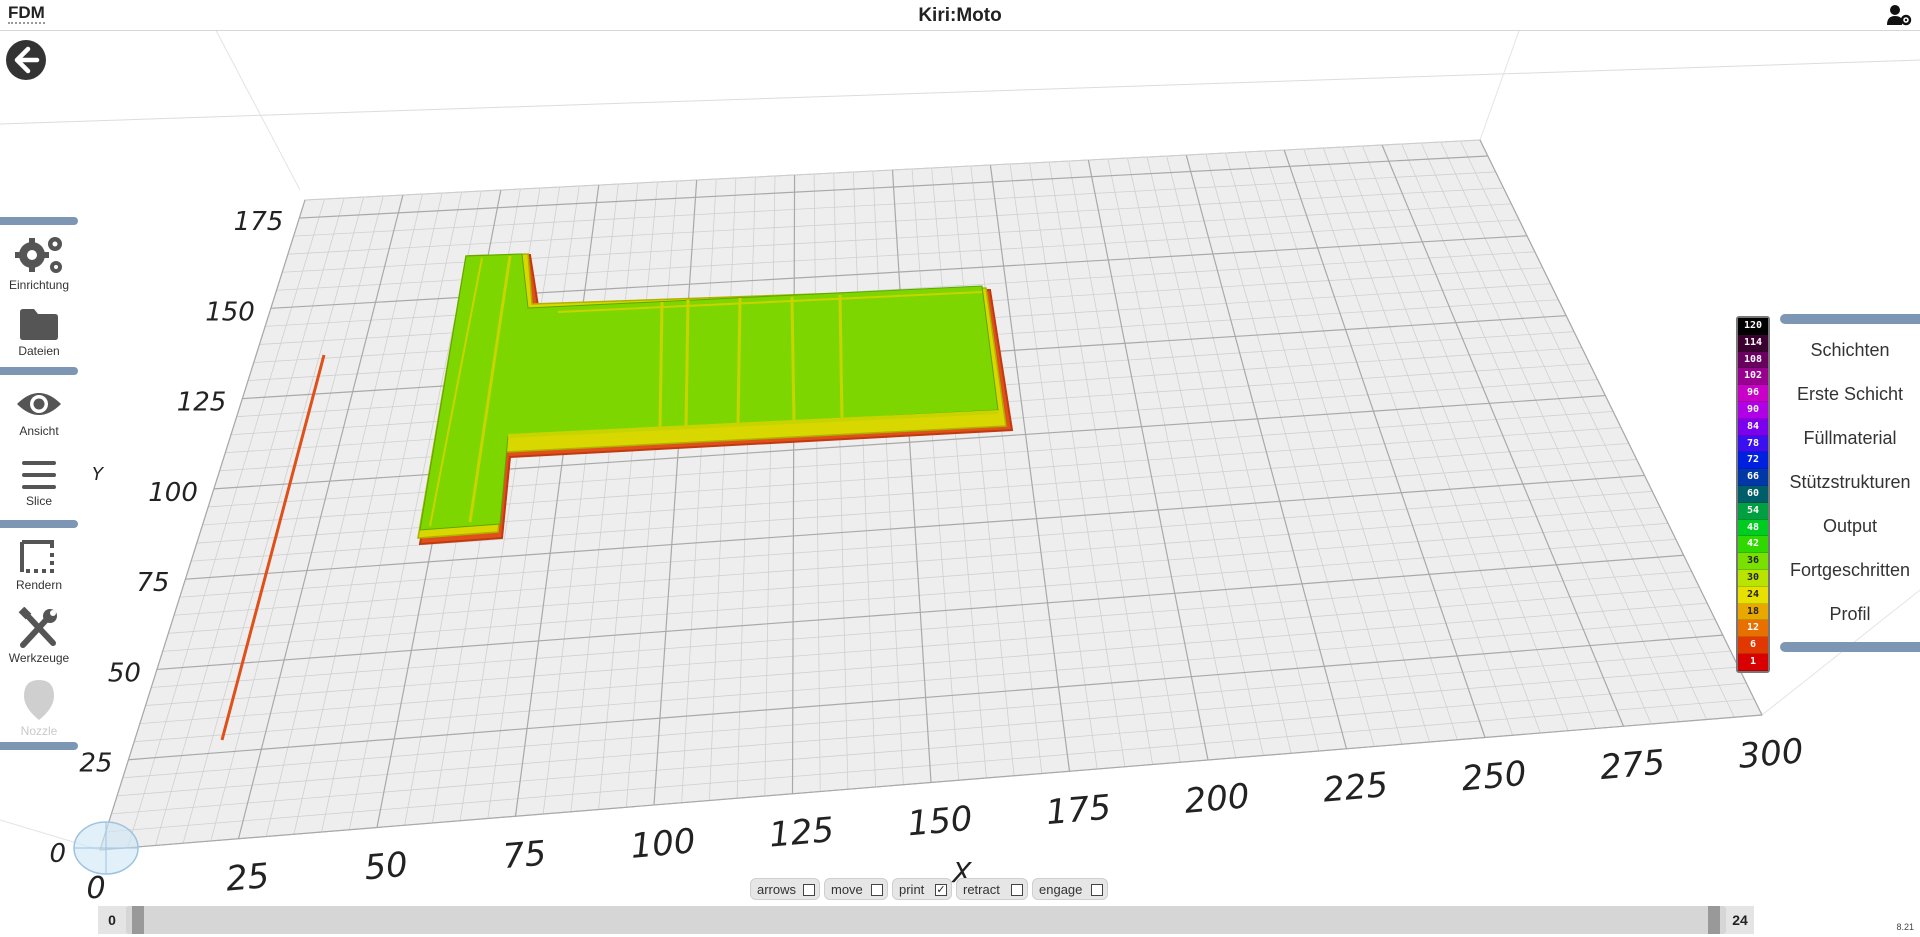 The width and height of the screenshot is (1920, 937). What do you see at coordinates (1753, 629) in the screenshot?
I see `legend-entry: 12` at bounding box center [1753, 629].